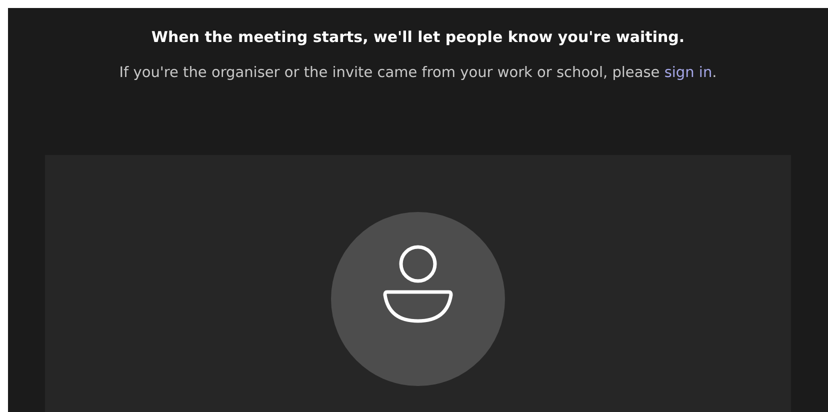 The height and width of the screenshot is (412, 828). What do you see at coordinates (418, 37) in the screenshot?
I see `waiting-message: When the meeting starts, we'll let people know you're waiting.` at bounding box center [418, 37].